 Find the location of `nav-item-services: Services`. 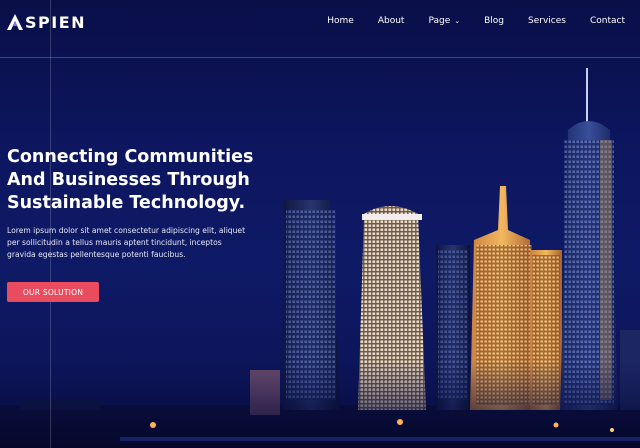

nav-item-services: Services is located at coordinates (547, 21).